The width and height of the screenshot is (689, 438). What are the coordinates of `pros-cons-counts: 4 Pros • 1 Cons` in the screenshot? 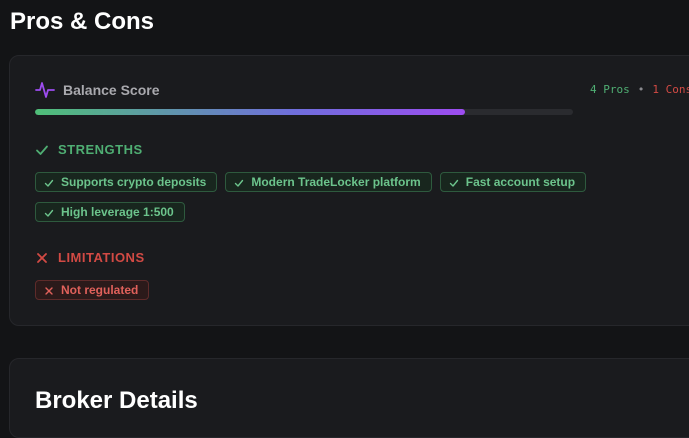 It's located at (639, 89).